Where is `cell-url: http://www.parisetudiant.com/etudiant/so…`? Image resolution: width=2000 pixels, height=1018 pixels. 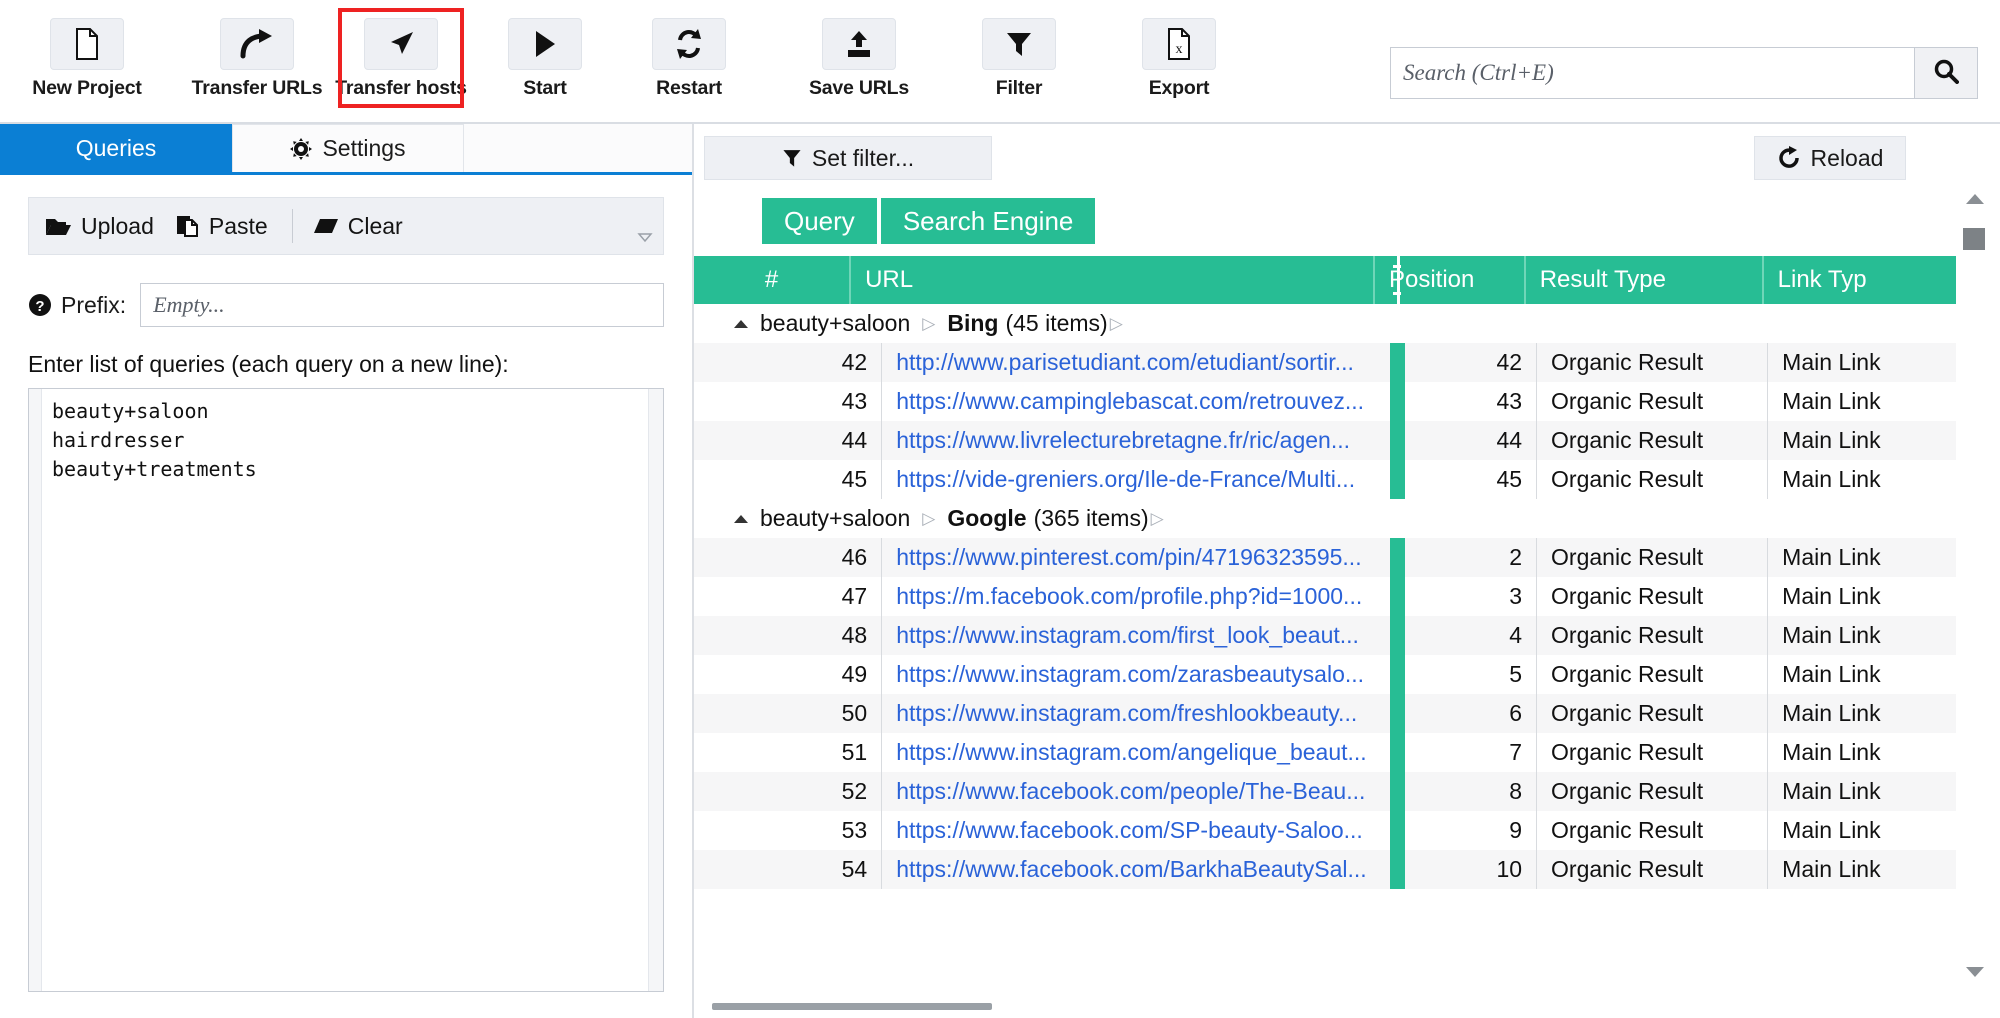
cell-url: http://www.parisetudiant.com/etudiant/so… is located at coordinates (1135, 362).